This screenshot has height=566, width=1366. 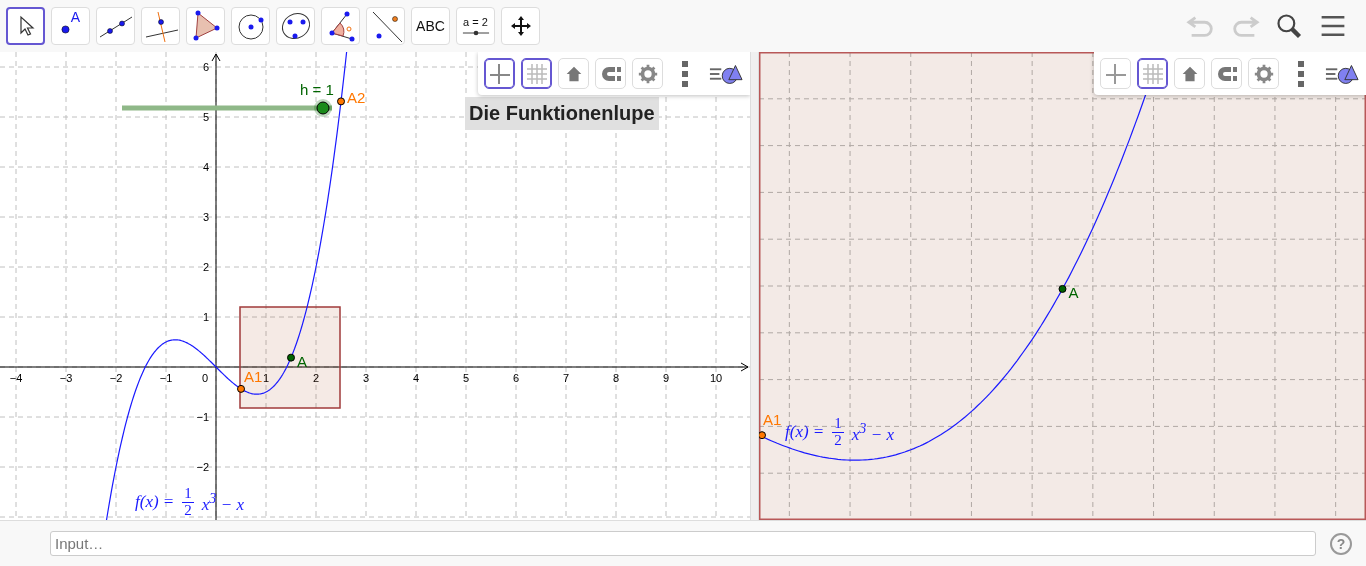 What do you see at coordinates (16, 378) in the screenshot?
I see `axis-label: −4` at bounding box center [16, 378].